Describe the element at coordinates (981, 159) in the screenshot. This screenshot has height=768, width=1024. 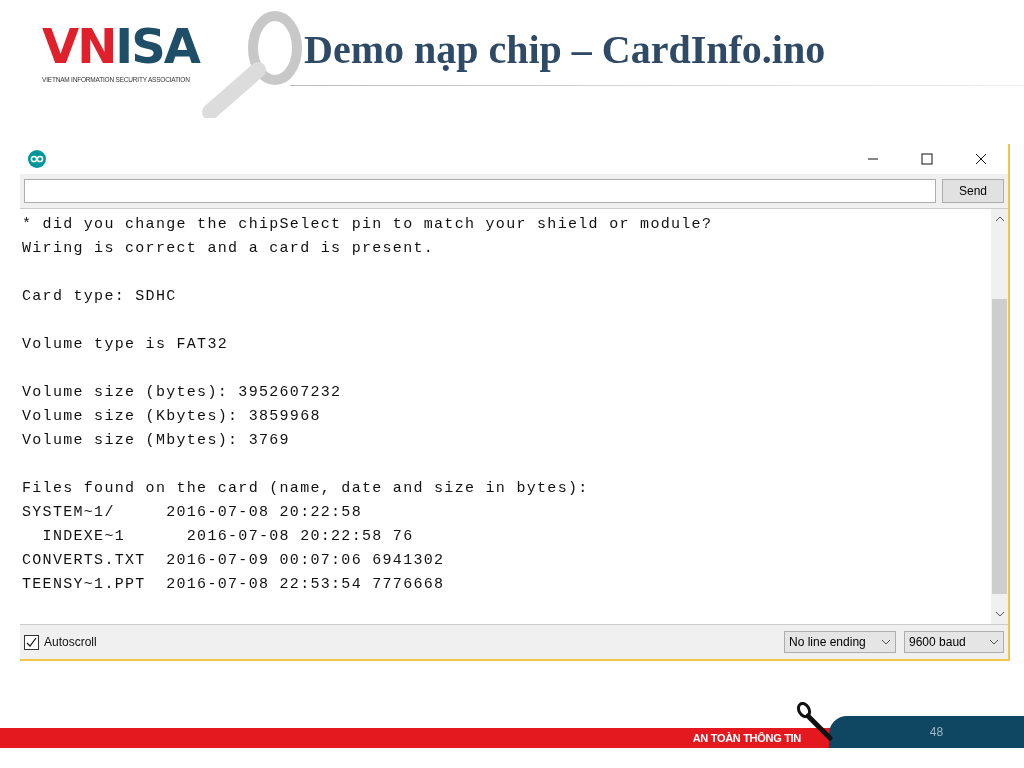
I see `close-icon` at that location.